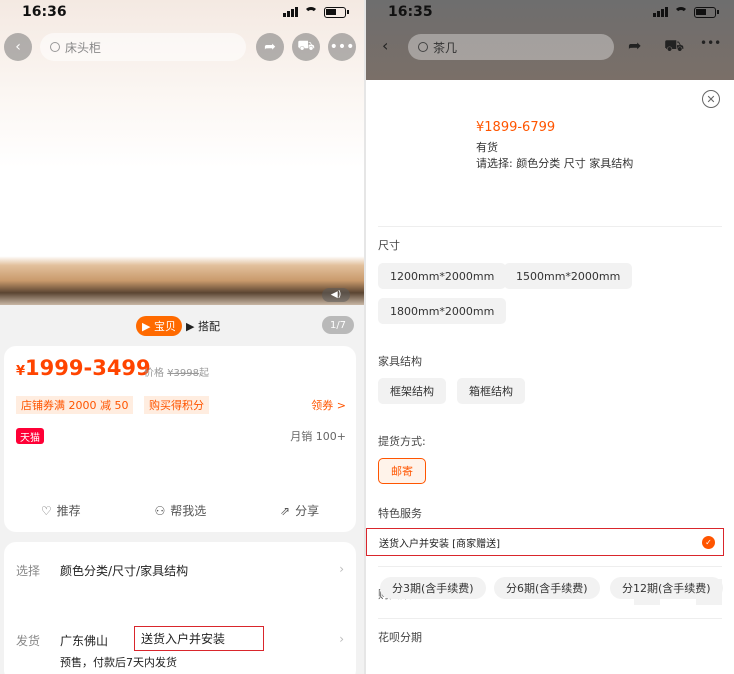 Image resolution: width=734 pixels, height=674 pixels. Describe the element at coordinates (30, 436) in the screenshot. I see `tmall-badge: 天猫` at that location.